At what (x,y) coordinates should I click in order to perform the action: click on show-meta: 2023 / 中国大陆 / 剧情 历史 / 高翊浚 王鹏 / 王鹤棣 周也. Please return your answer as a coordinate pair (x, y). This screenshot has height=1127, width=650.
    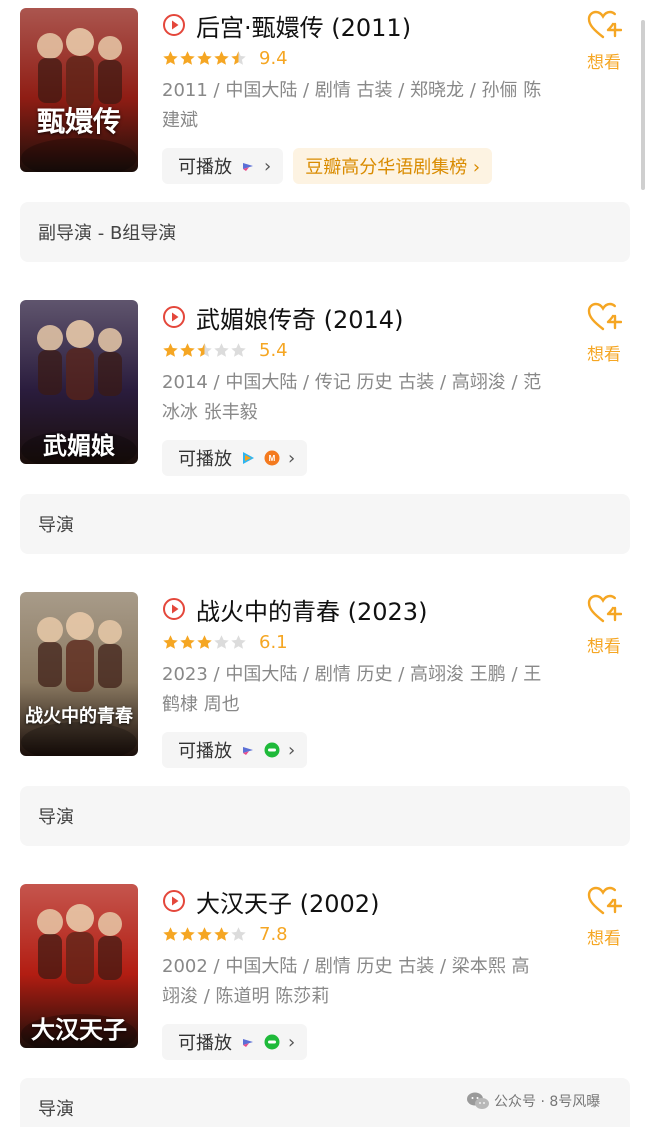
    Looking at the image, I should click on (352, 689).